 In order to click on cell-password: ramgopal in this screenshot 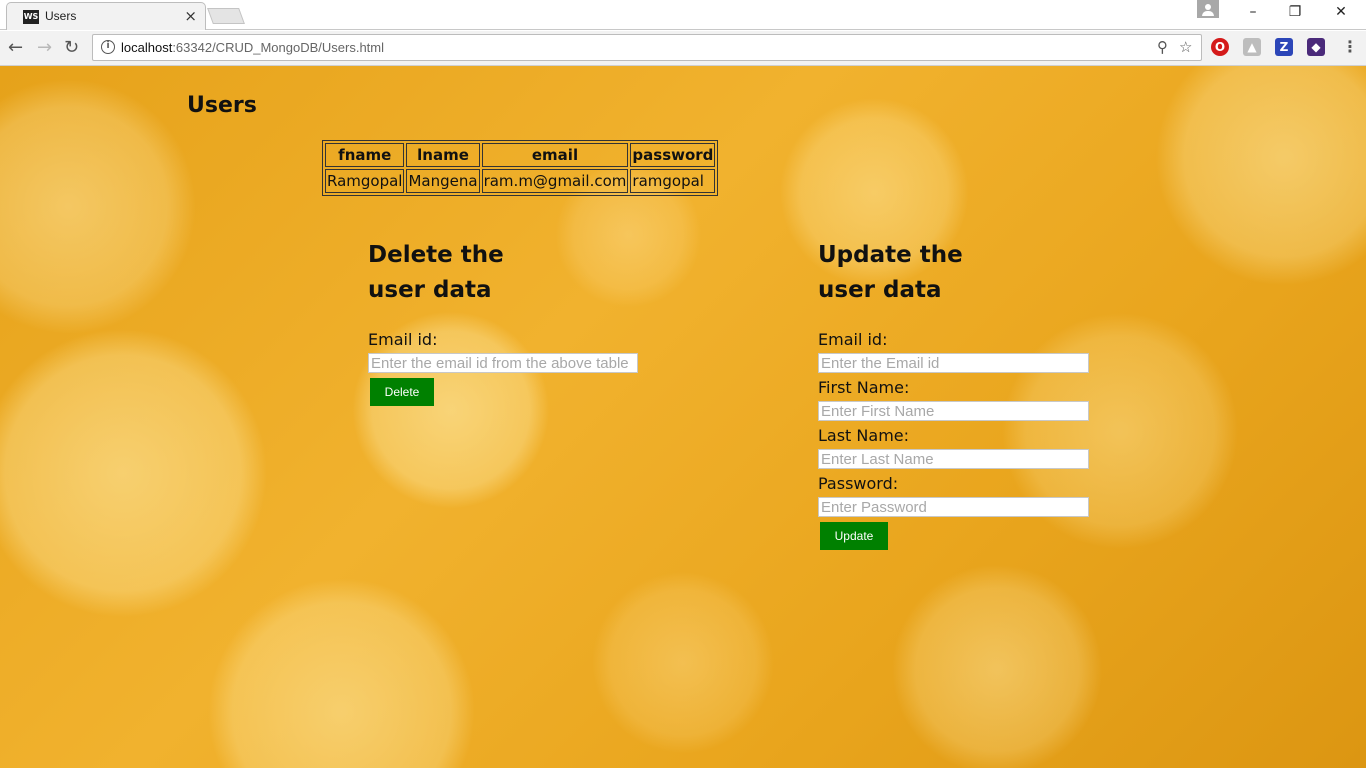, I will do `click(673, 181)`.